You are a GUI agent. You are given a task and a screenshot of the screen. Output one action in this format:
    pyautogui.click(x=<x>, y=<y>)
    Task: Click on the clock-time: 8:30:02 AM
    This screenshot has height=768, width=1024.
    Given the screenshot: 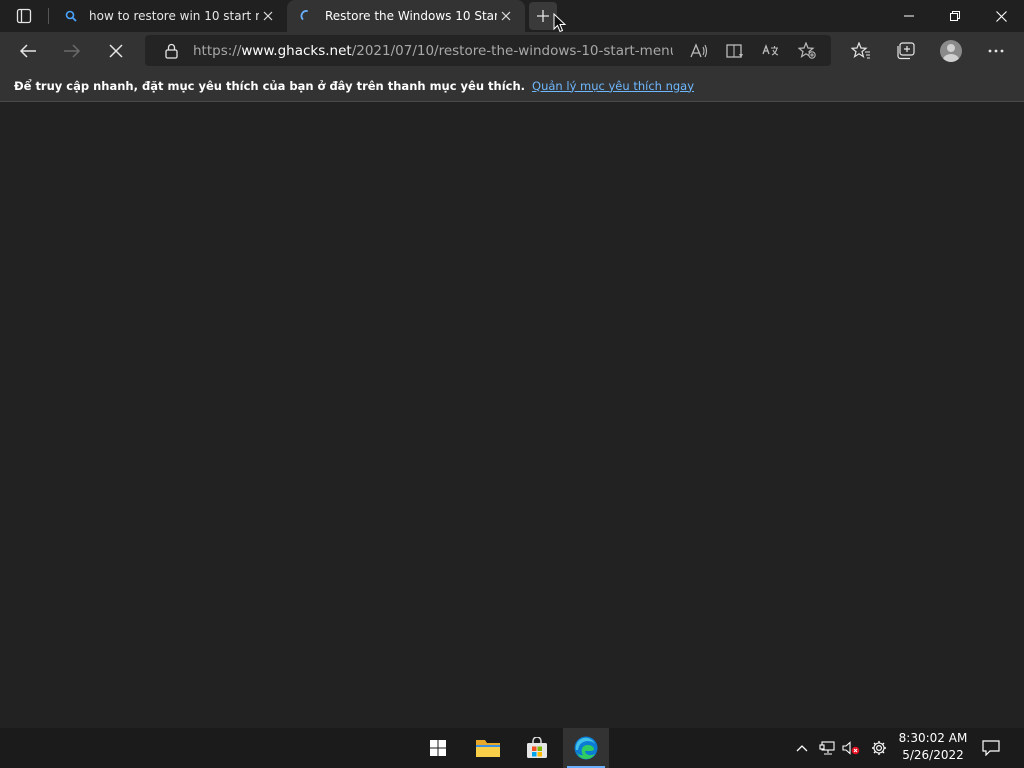 What is the action you would take?
    pyautogui.click(x=933, y=738)
    